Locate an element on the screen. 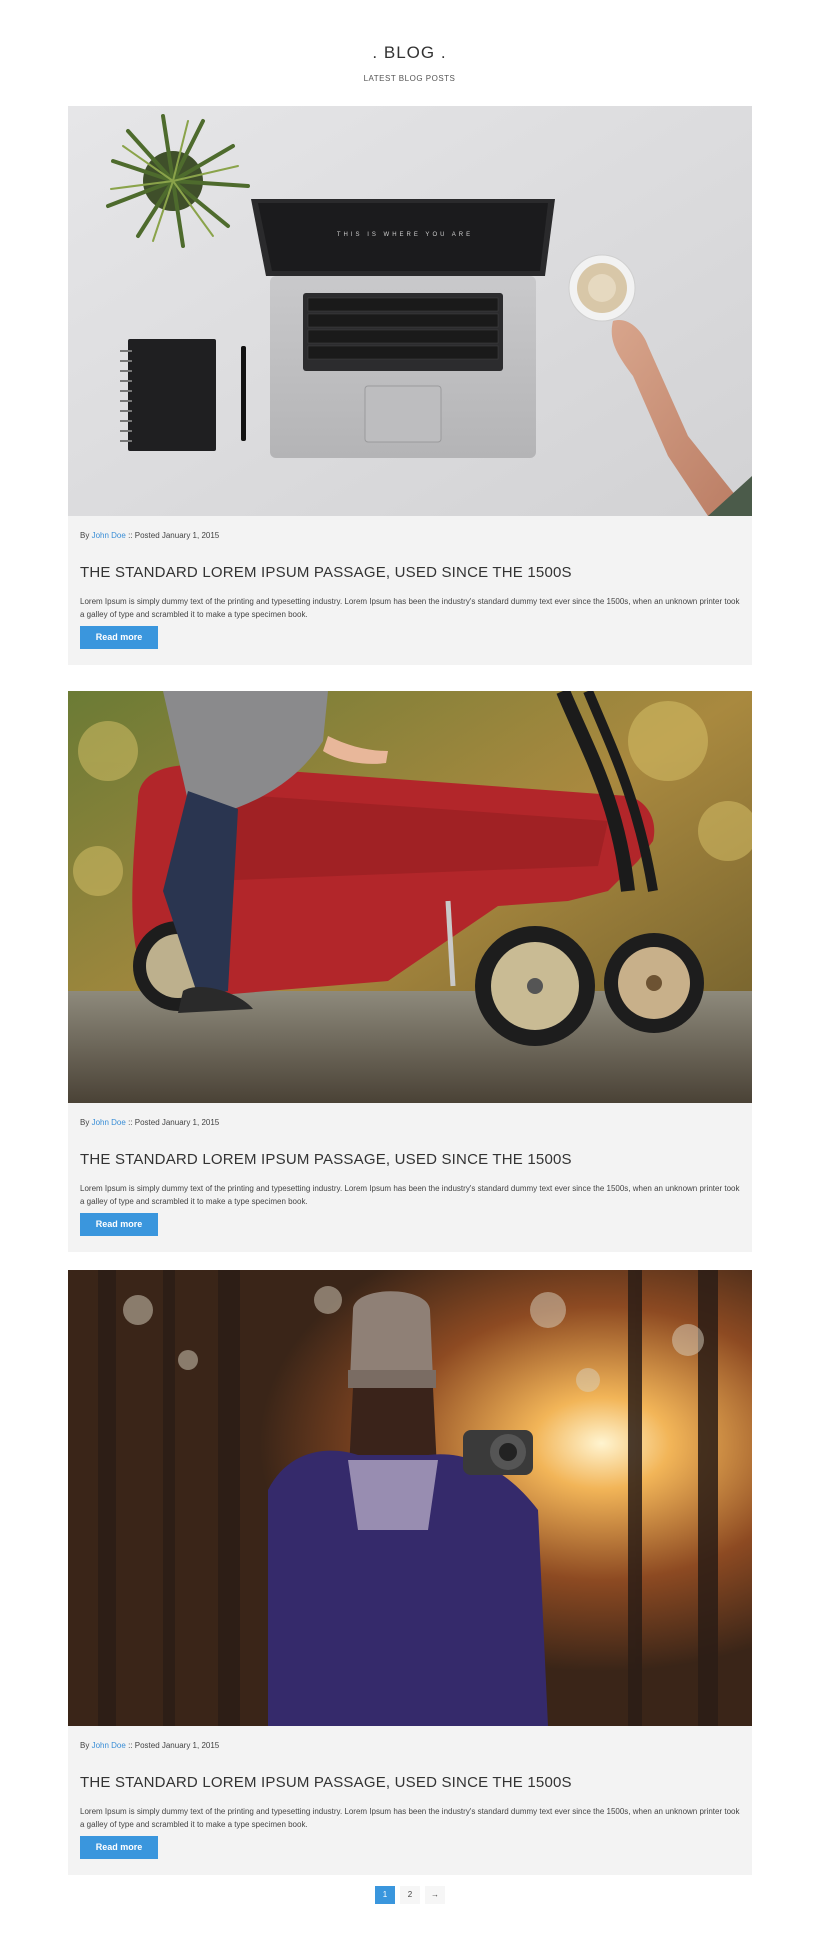 The height and width of the screenshot is (1944, 819). page-button-2: 2 is located at coordinates (410, 1895).